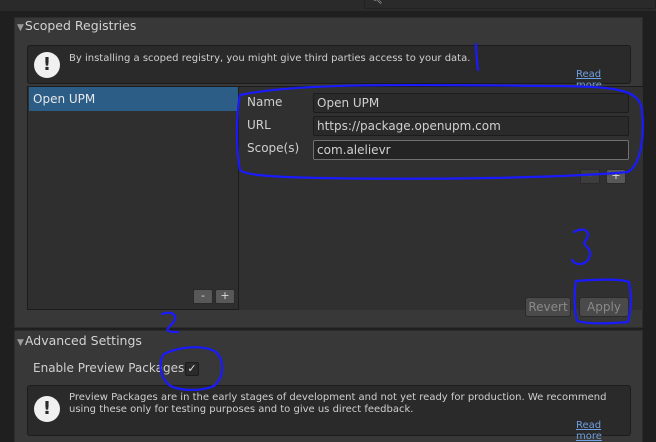 The height and width of the screenshot is (442, 656). What do you see at coordinates (225, 296) in the screenshot?
I see `add-registry-button: +` at bounding box center [225, 296].